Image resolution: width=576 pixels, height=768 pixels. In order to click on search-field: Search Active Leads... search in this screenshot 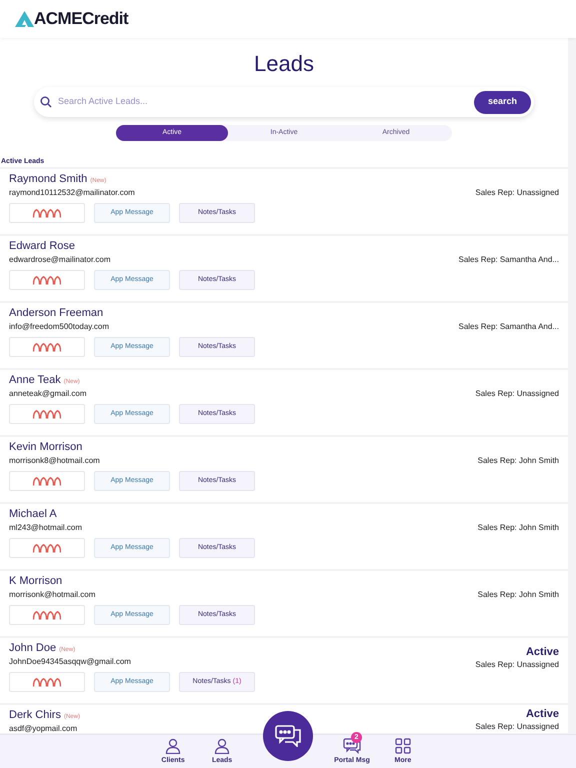, I will do `click(284, 102)`.